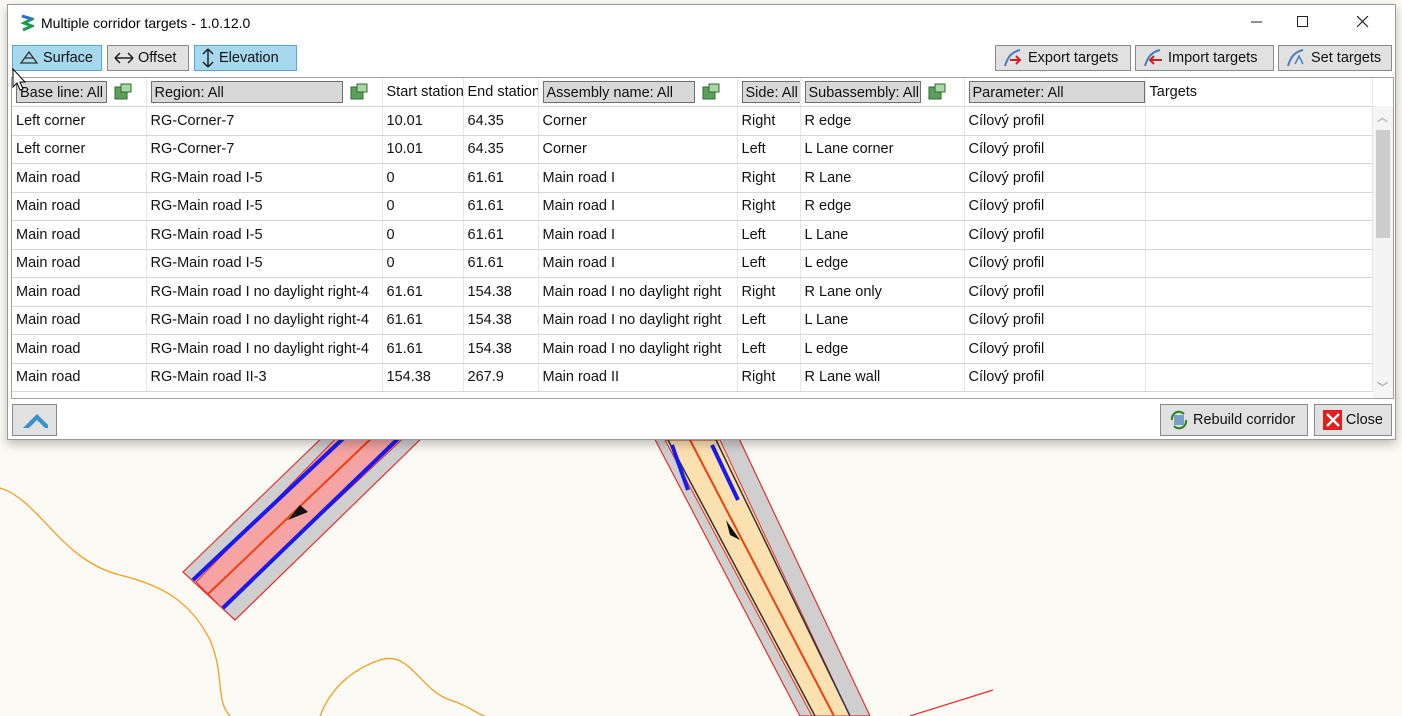 This screenshot has width=1402, height=716. What do you see at coordinates (1363, 22) in the screenshot?
I see `close-window-button` at bounding box center [1363, 22].